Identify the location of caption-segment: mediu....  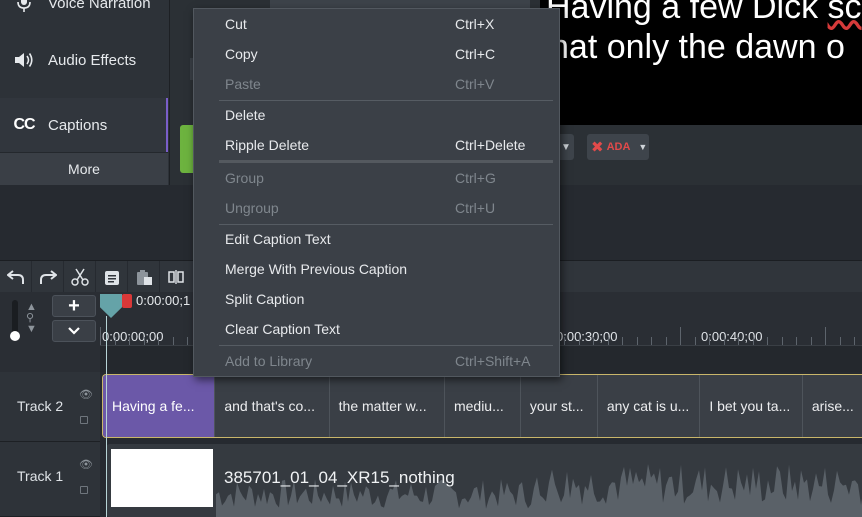
(483, 406).